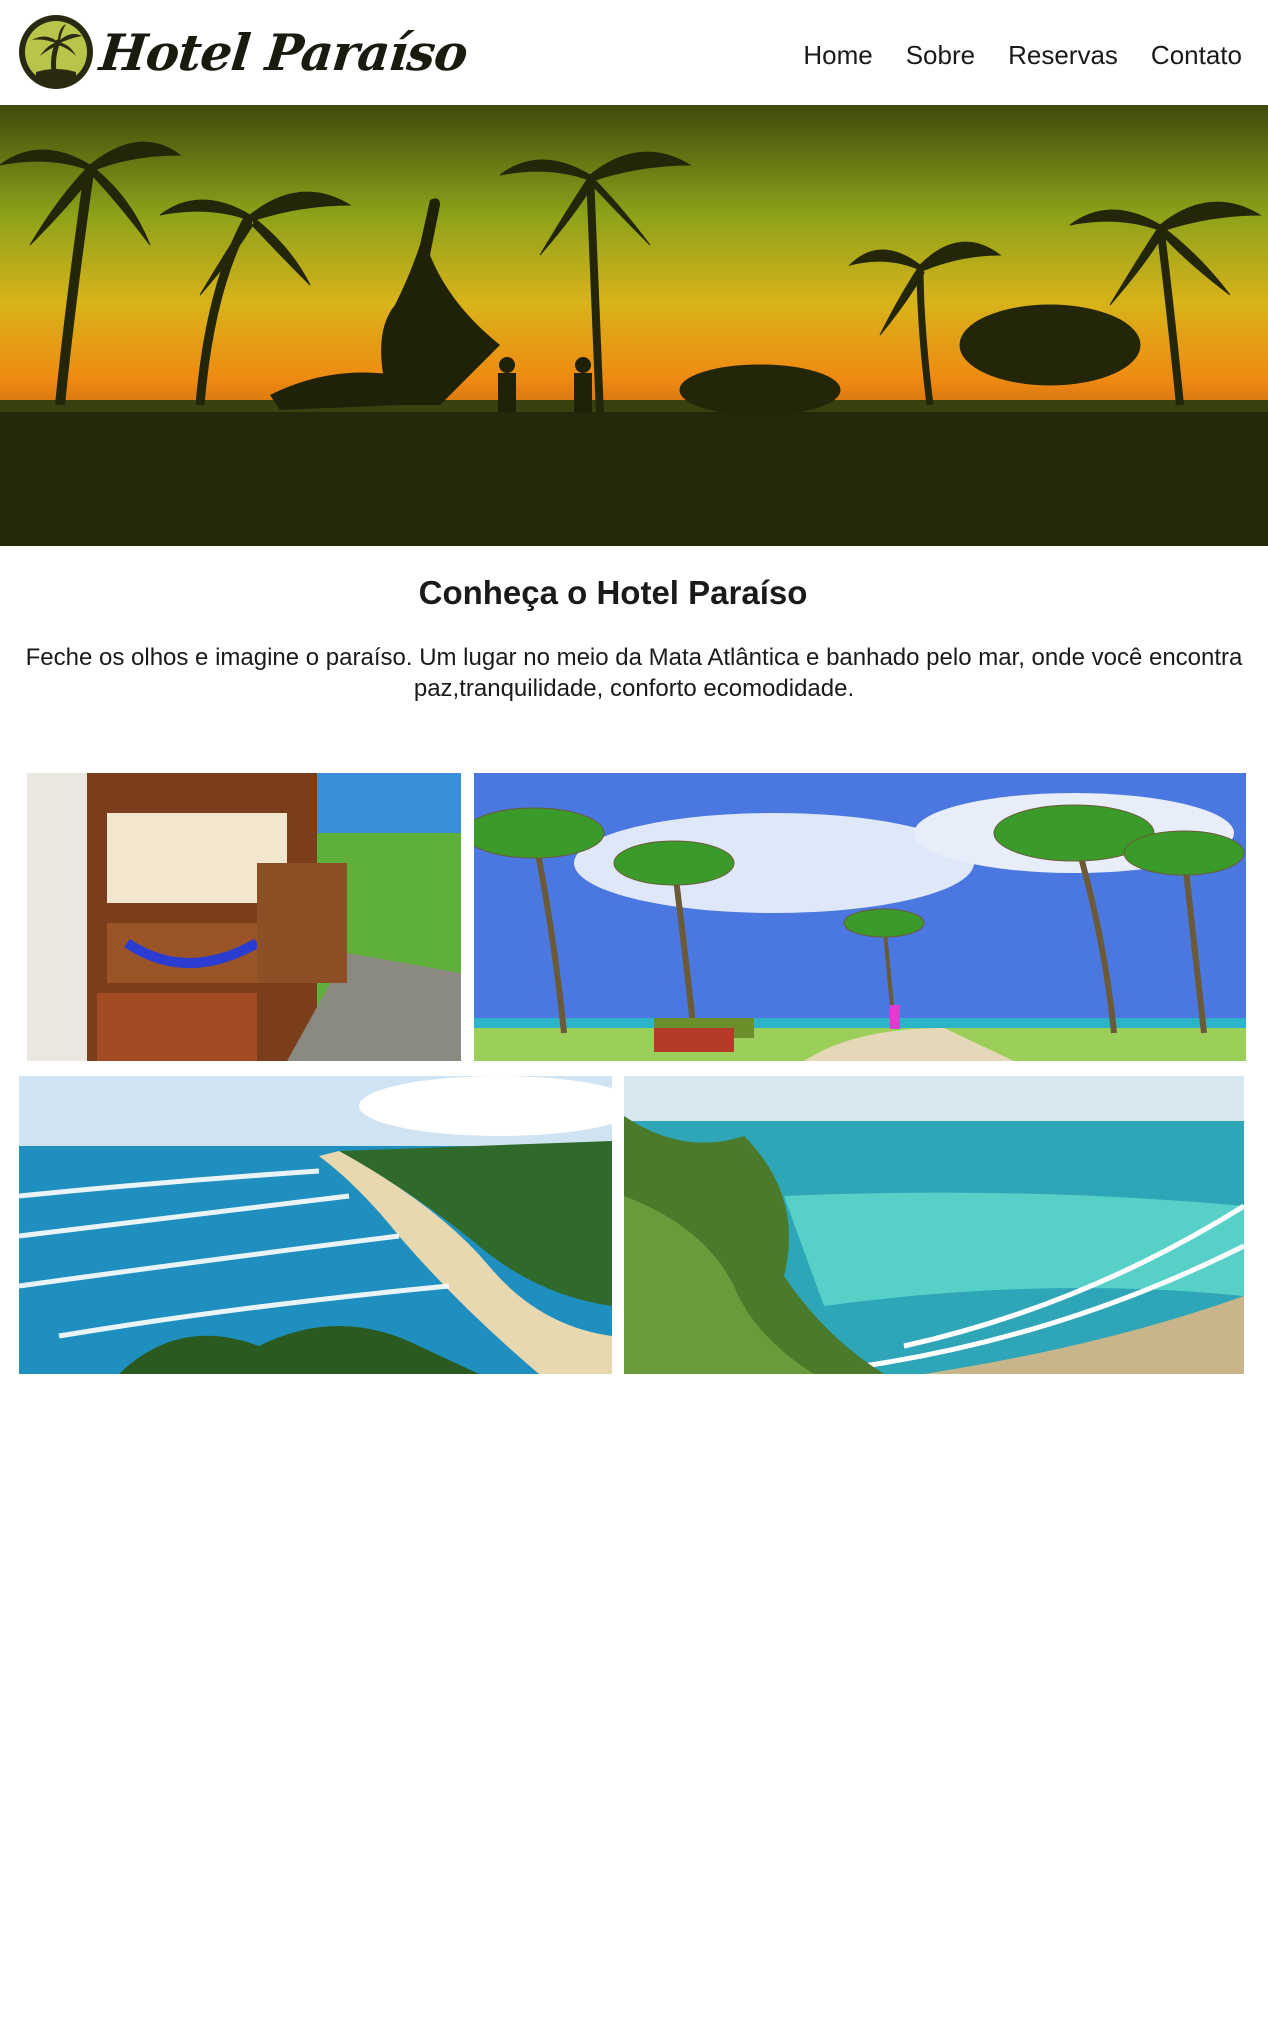 This screenshot has width=1268, height=2034. What do you see at coordinates (934, 1225) in the screenshot?
I see `gallery-photo-turquoise-sea` at bounding box center [934, 1225].